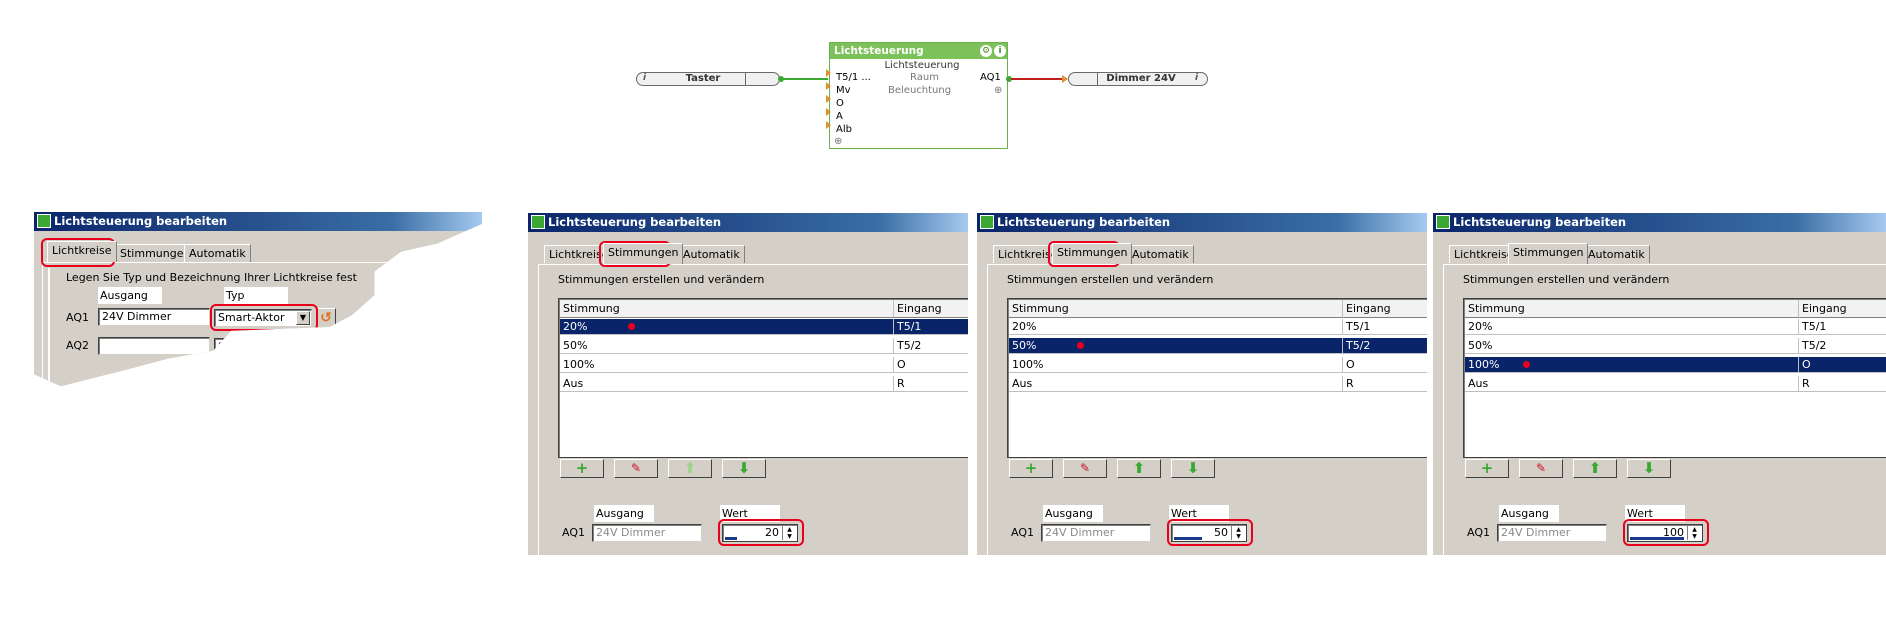 This screenshot has height=619, width=1886. What do you see at coordinates (843, 90) in the screenshot?
I see `block-input-2: Mv` at bounding box center [843, 90].